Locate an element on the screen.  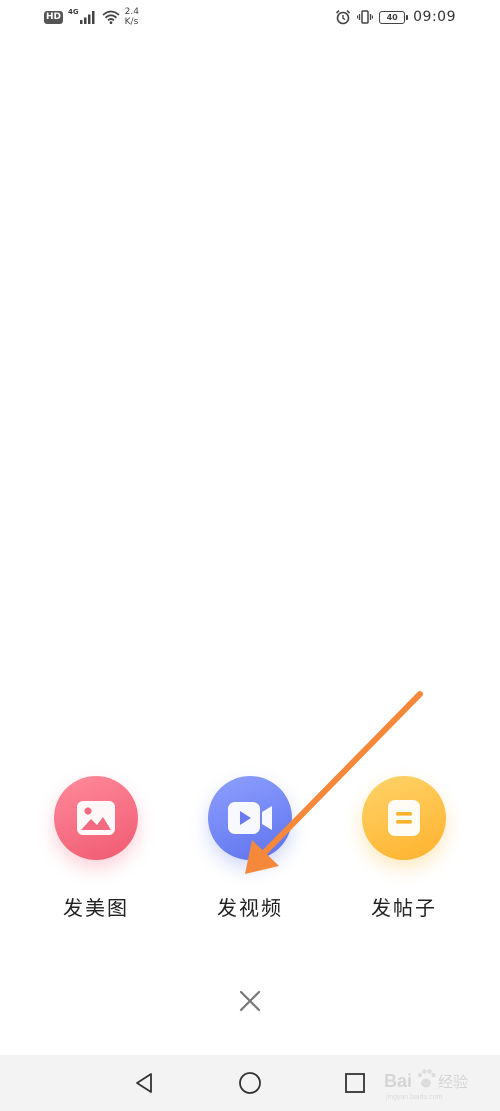
video-camera-icon is located at coordinates (250, 818).